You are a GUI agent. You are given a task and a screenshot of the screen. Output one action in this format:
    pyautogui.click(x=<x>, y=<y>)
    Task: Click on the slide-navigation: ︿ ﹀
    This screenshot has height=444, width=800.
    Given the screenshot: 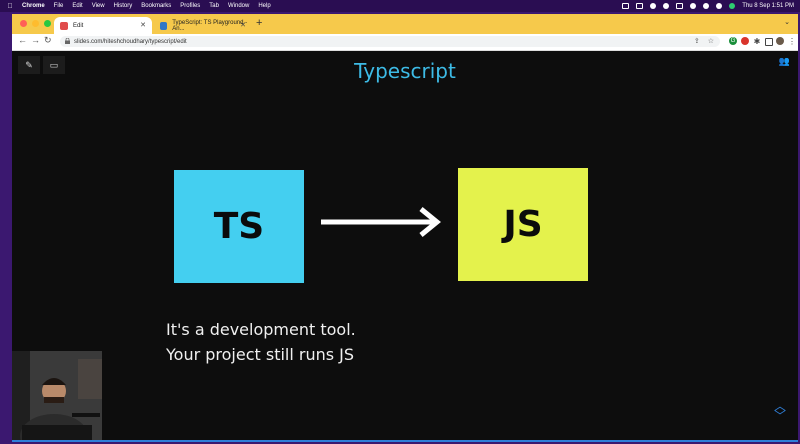 What is the action you would take?
    pyautogui.click(x=780, y=411)
    